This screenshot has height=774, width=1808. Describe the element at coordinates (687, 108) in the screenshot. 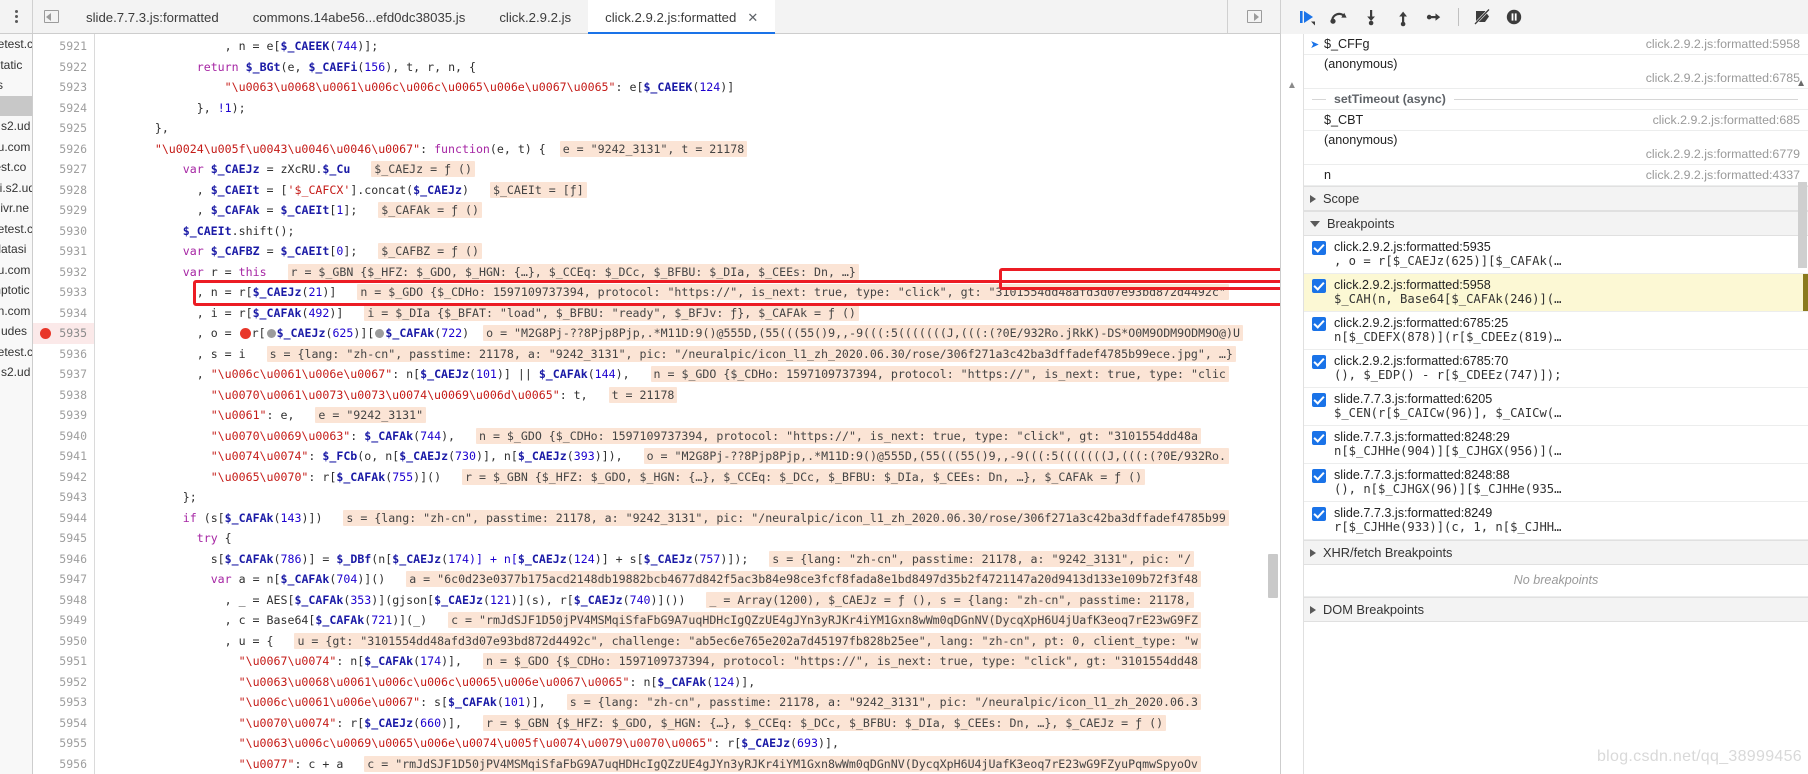

I see `code-line: }, !1);` at that location.